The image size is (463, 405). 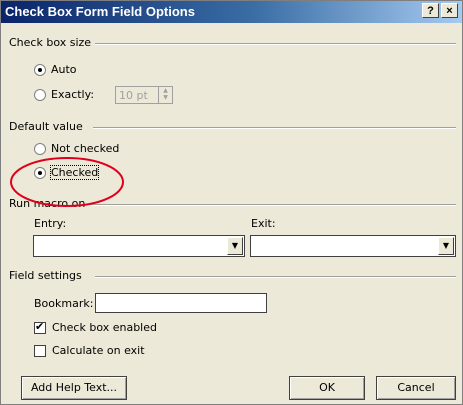 I want to click on check-box-enabled-option: Check box enabled, so click(x=95, y=327).